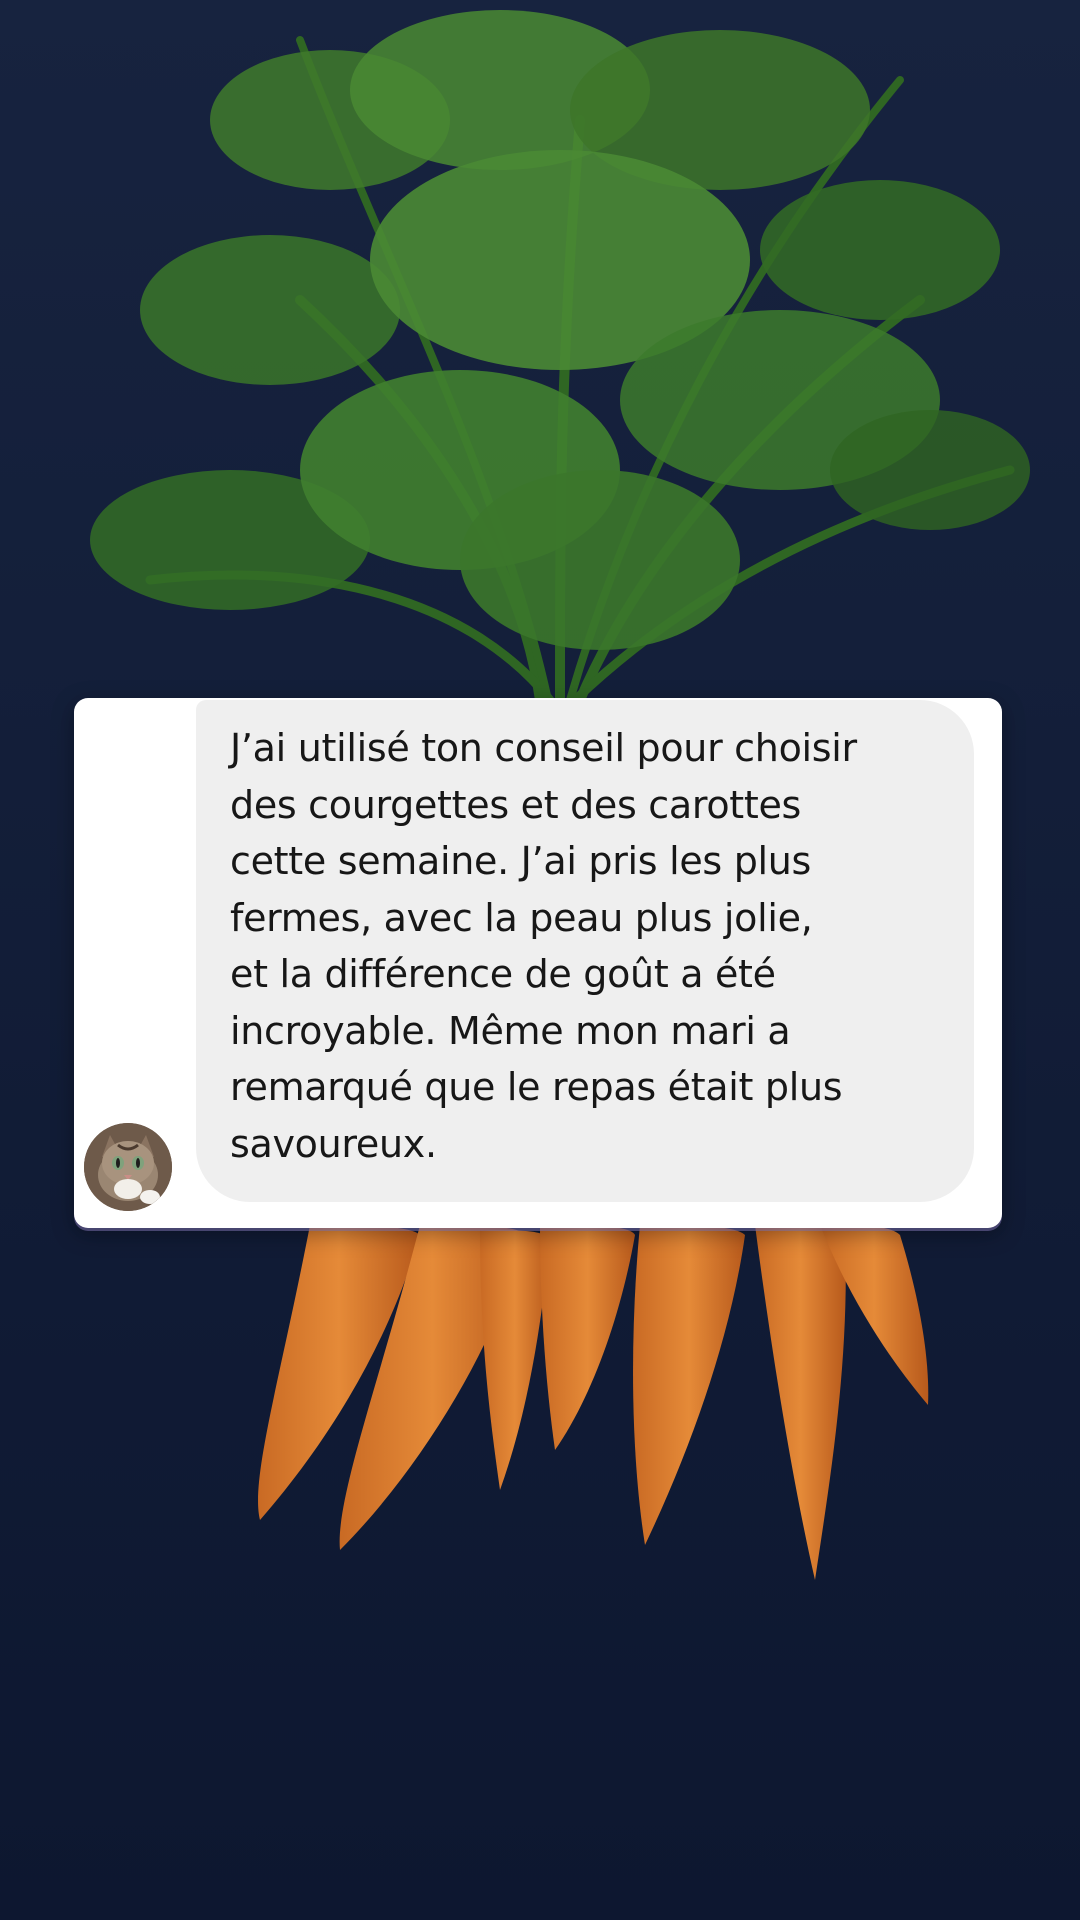 The image size is (1080, 1920). Describe the element at coordinates (128, 1167) in the screenshot. I see `cat-avatar-icon` at that location.